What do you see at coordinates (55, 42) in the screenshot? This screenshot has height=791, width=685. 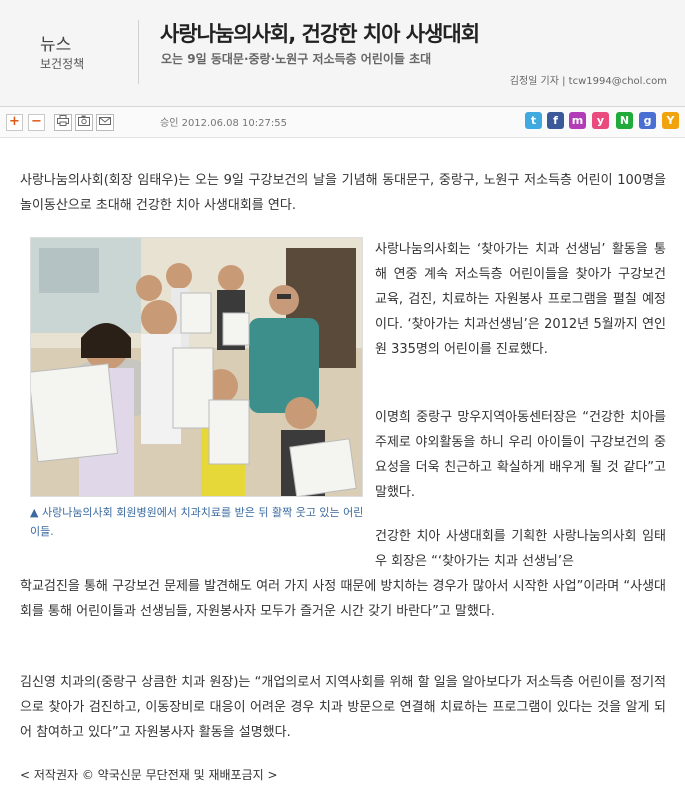 I see `section-label-news: 뉴스` at bounding box center [55, 42].